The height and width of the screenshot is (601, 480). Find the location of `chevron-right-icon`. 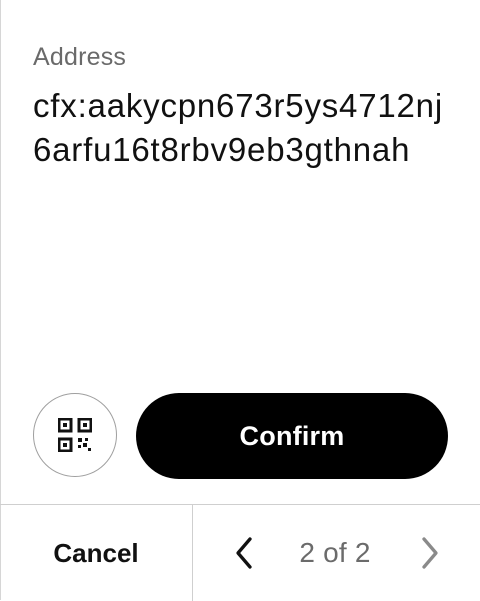

chevron-right-icon is located at coordinates (430, 553).